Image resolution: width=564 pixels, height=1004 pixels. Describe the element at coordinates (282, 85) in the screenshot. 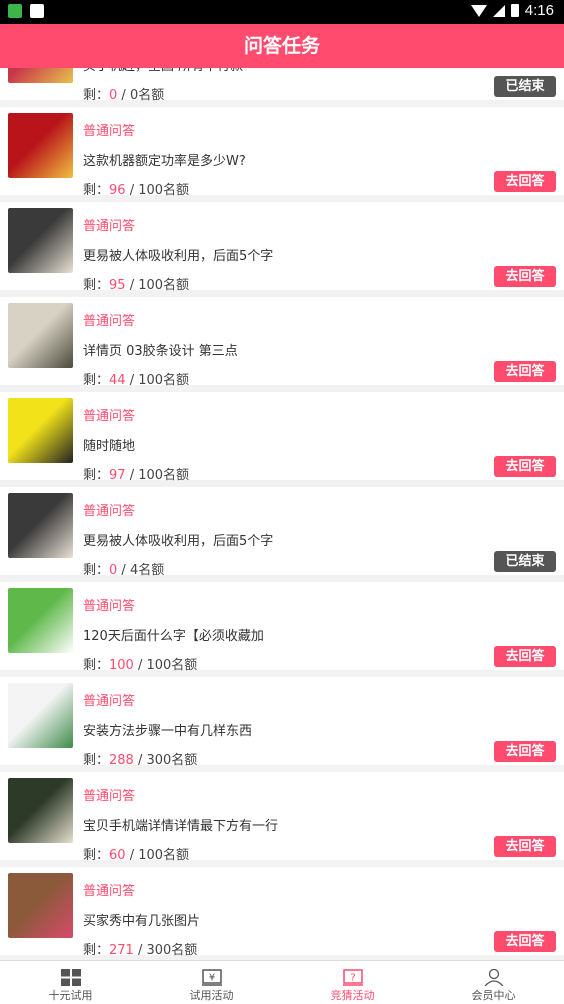

I see `list-item: 买手机赶，全国·所有平行款剩：0 / 0名额 已结束` at that location.